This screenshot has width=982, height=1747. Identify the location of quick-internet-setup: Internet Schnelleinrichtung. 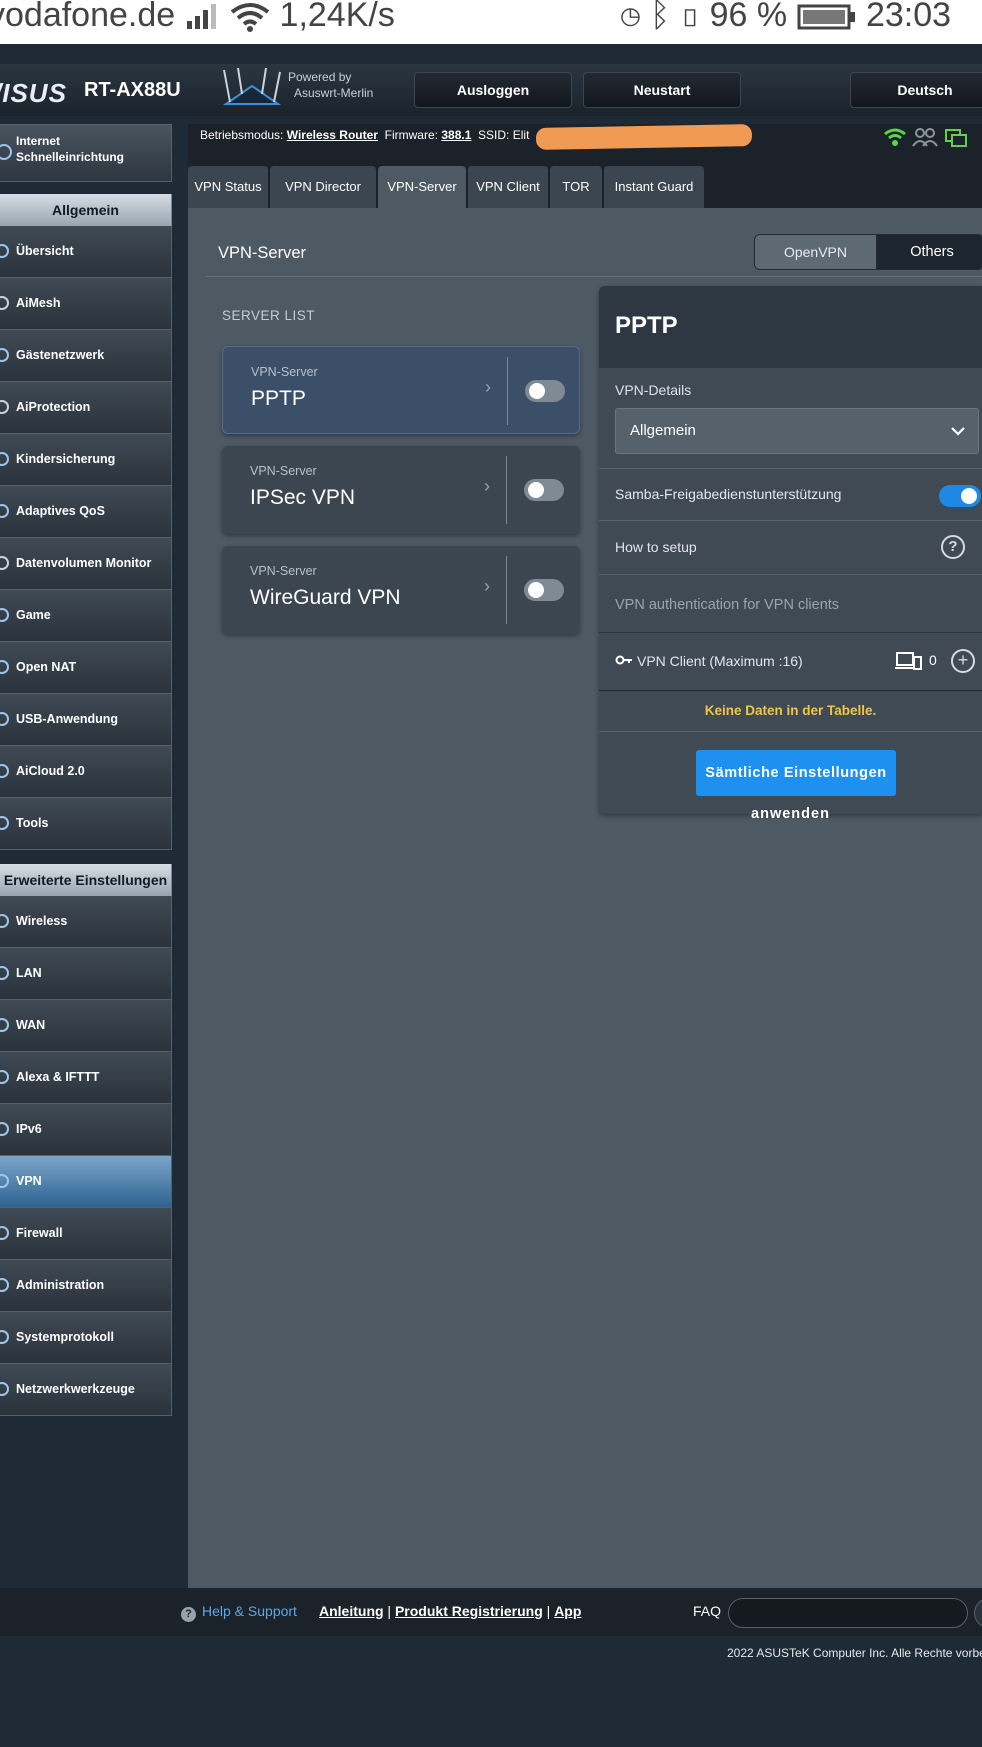
(86, 153).